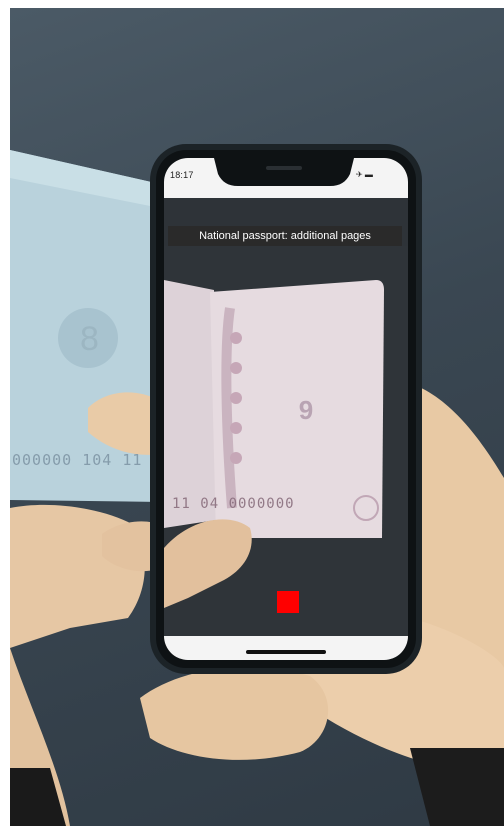 The height and width of the screenshot is (826, 504). What do you see at coordinates (306, 409) in the screenshot?
I see `passport-page-number: 9` at bounding box center [306, 409].